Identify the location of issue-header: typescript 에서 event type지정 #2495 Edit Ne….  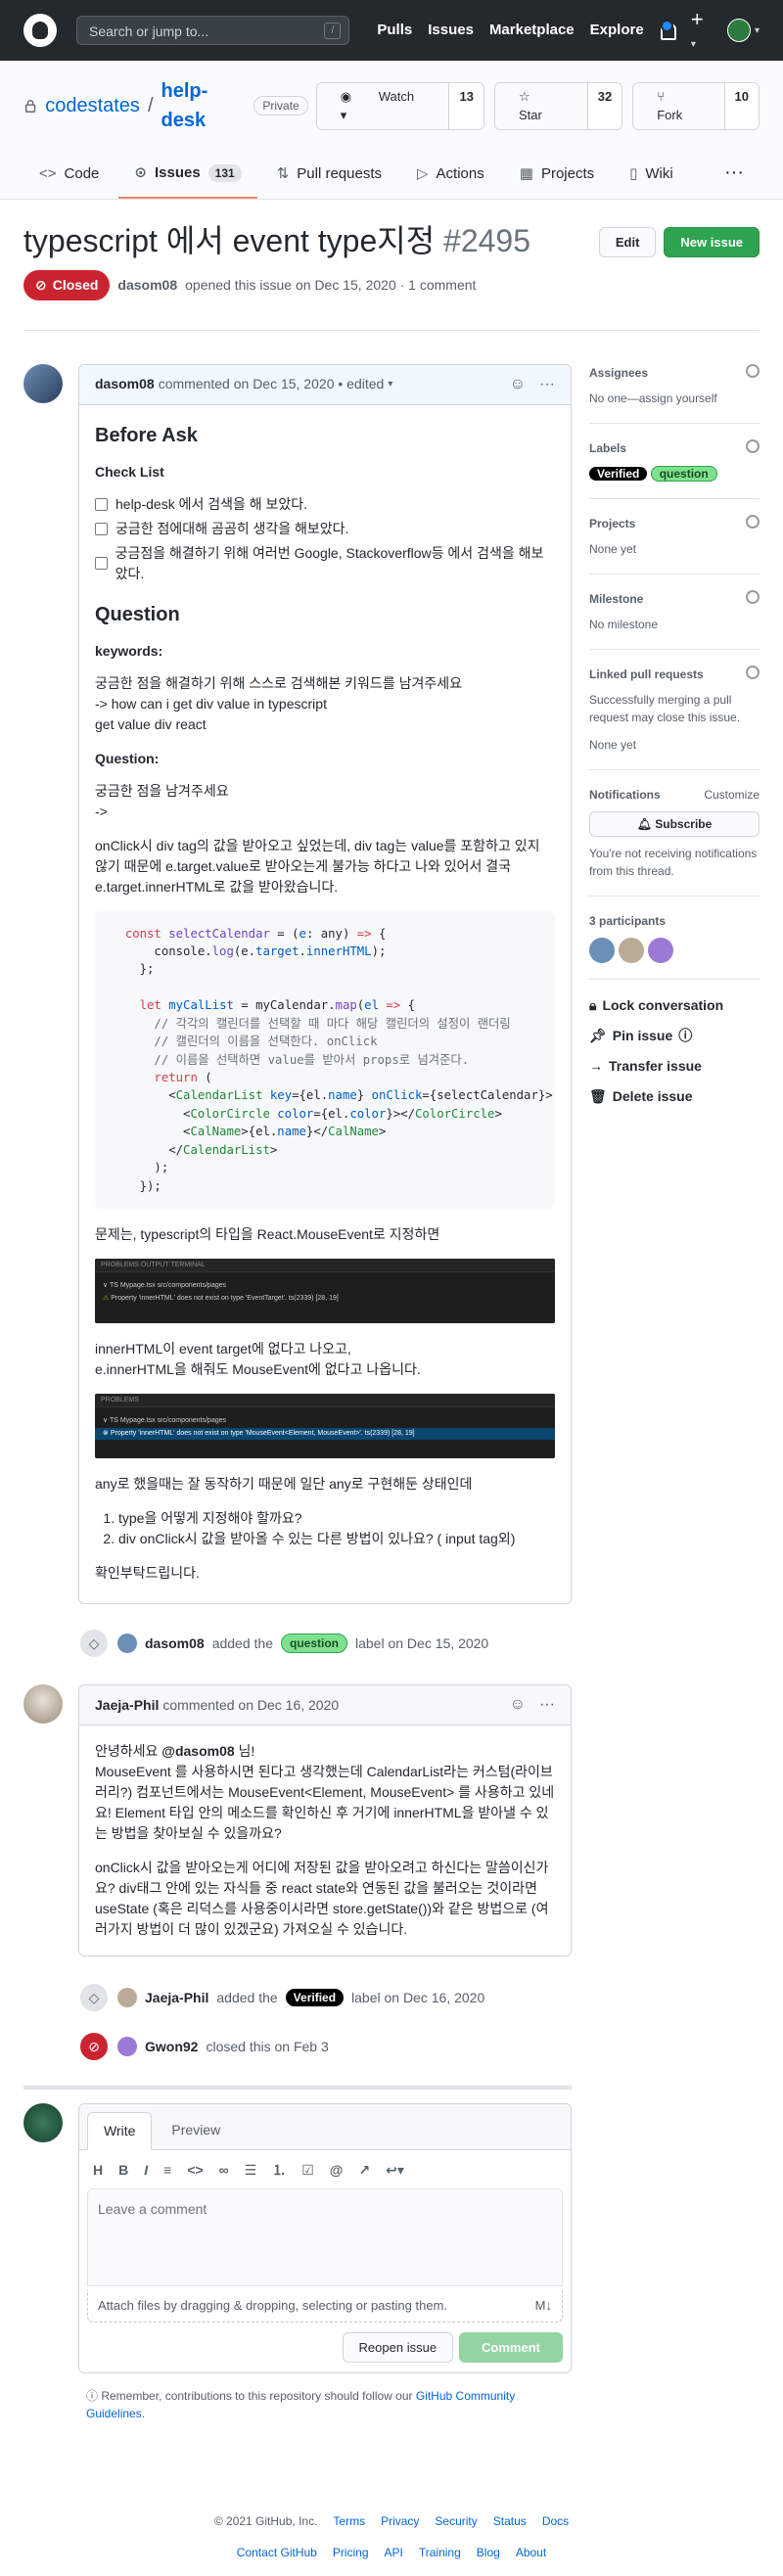
(391, 265).